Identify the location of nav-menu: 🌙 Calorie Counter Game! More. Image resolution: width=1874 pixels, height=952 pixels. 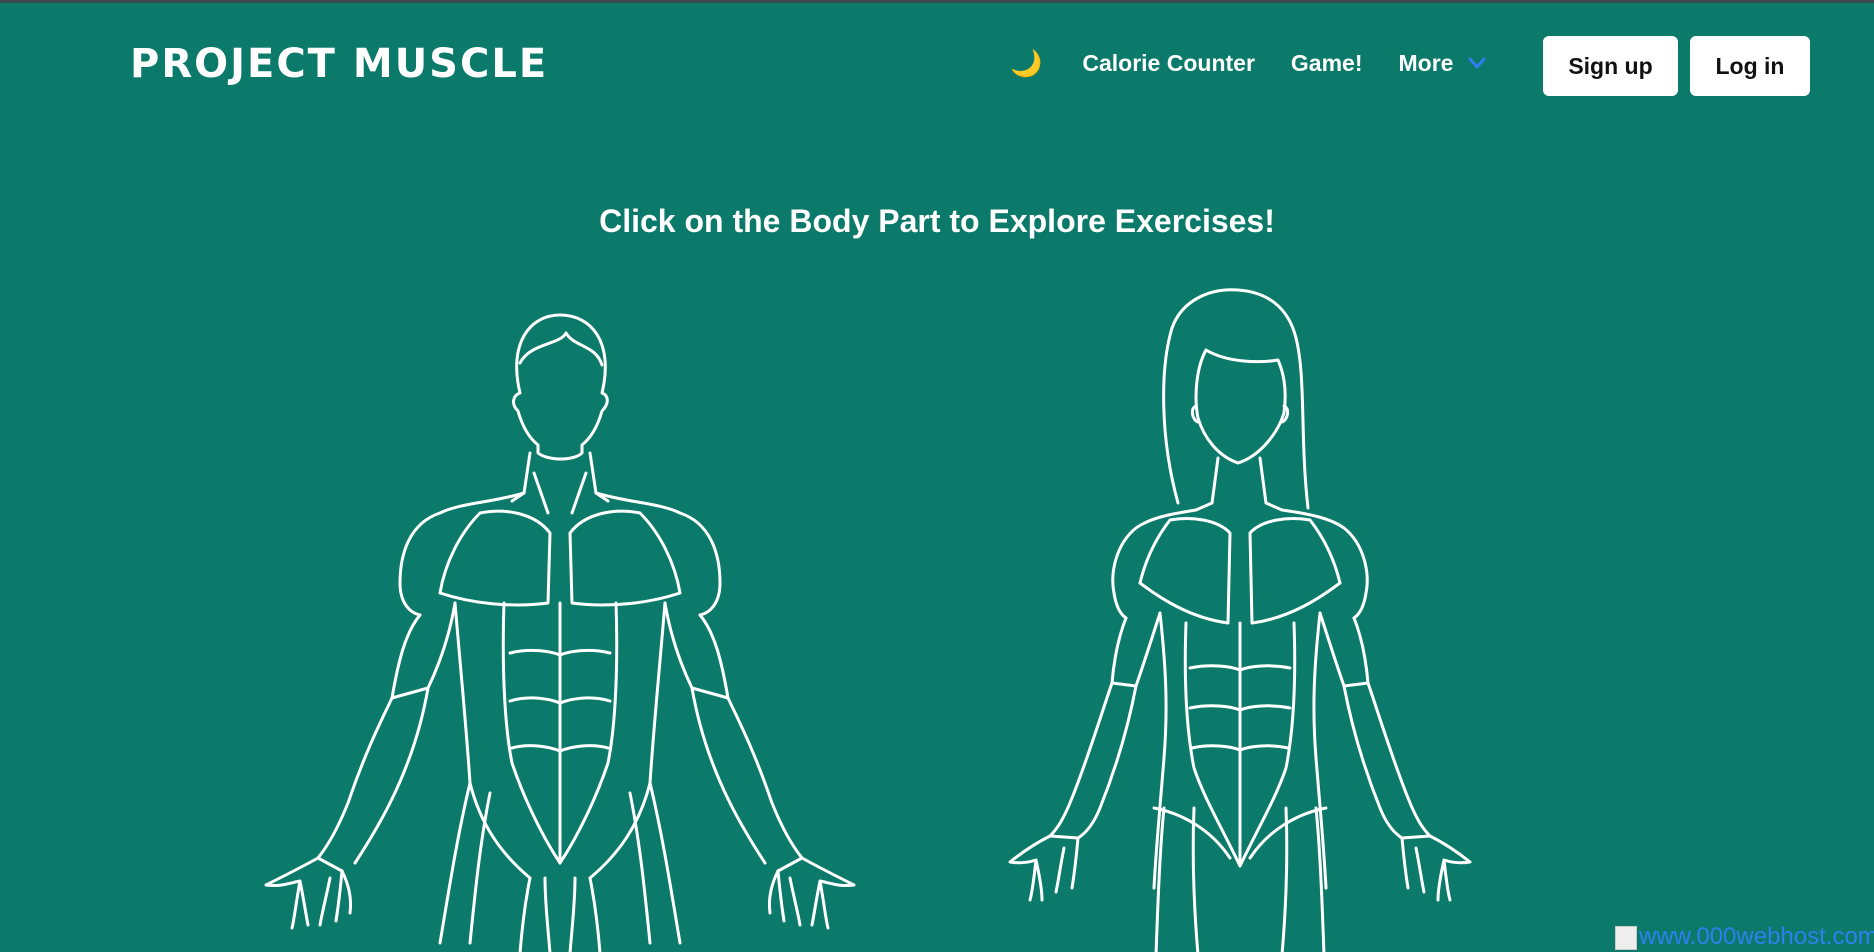
(1248, 63).